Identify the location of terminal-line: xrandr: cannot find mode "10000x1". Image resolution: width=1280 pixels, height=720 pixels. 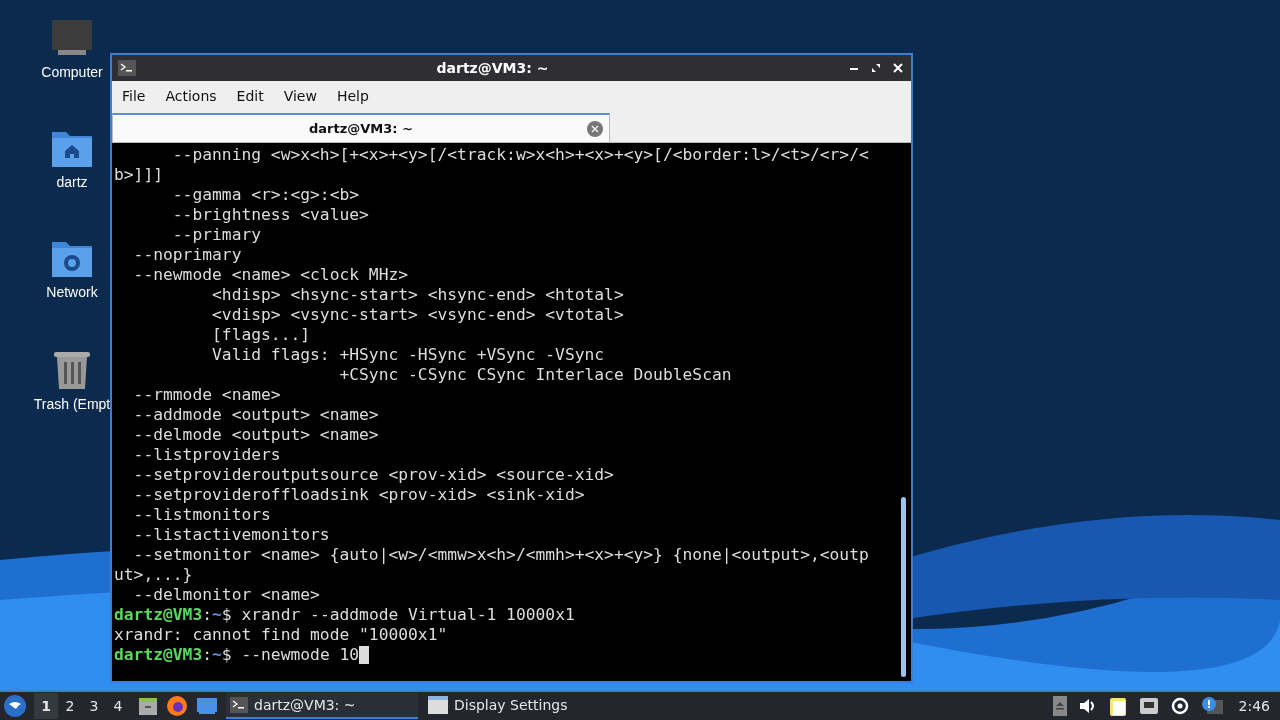
(281, 635).